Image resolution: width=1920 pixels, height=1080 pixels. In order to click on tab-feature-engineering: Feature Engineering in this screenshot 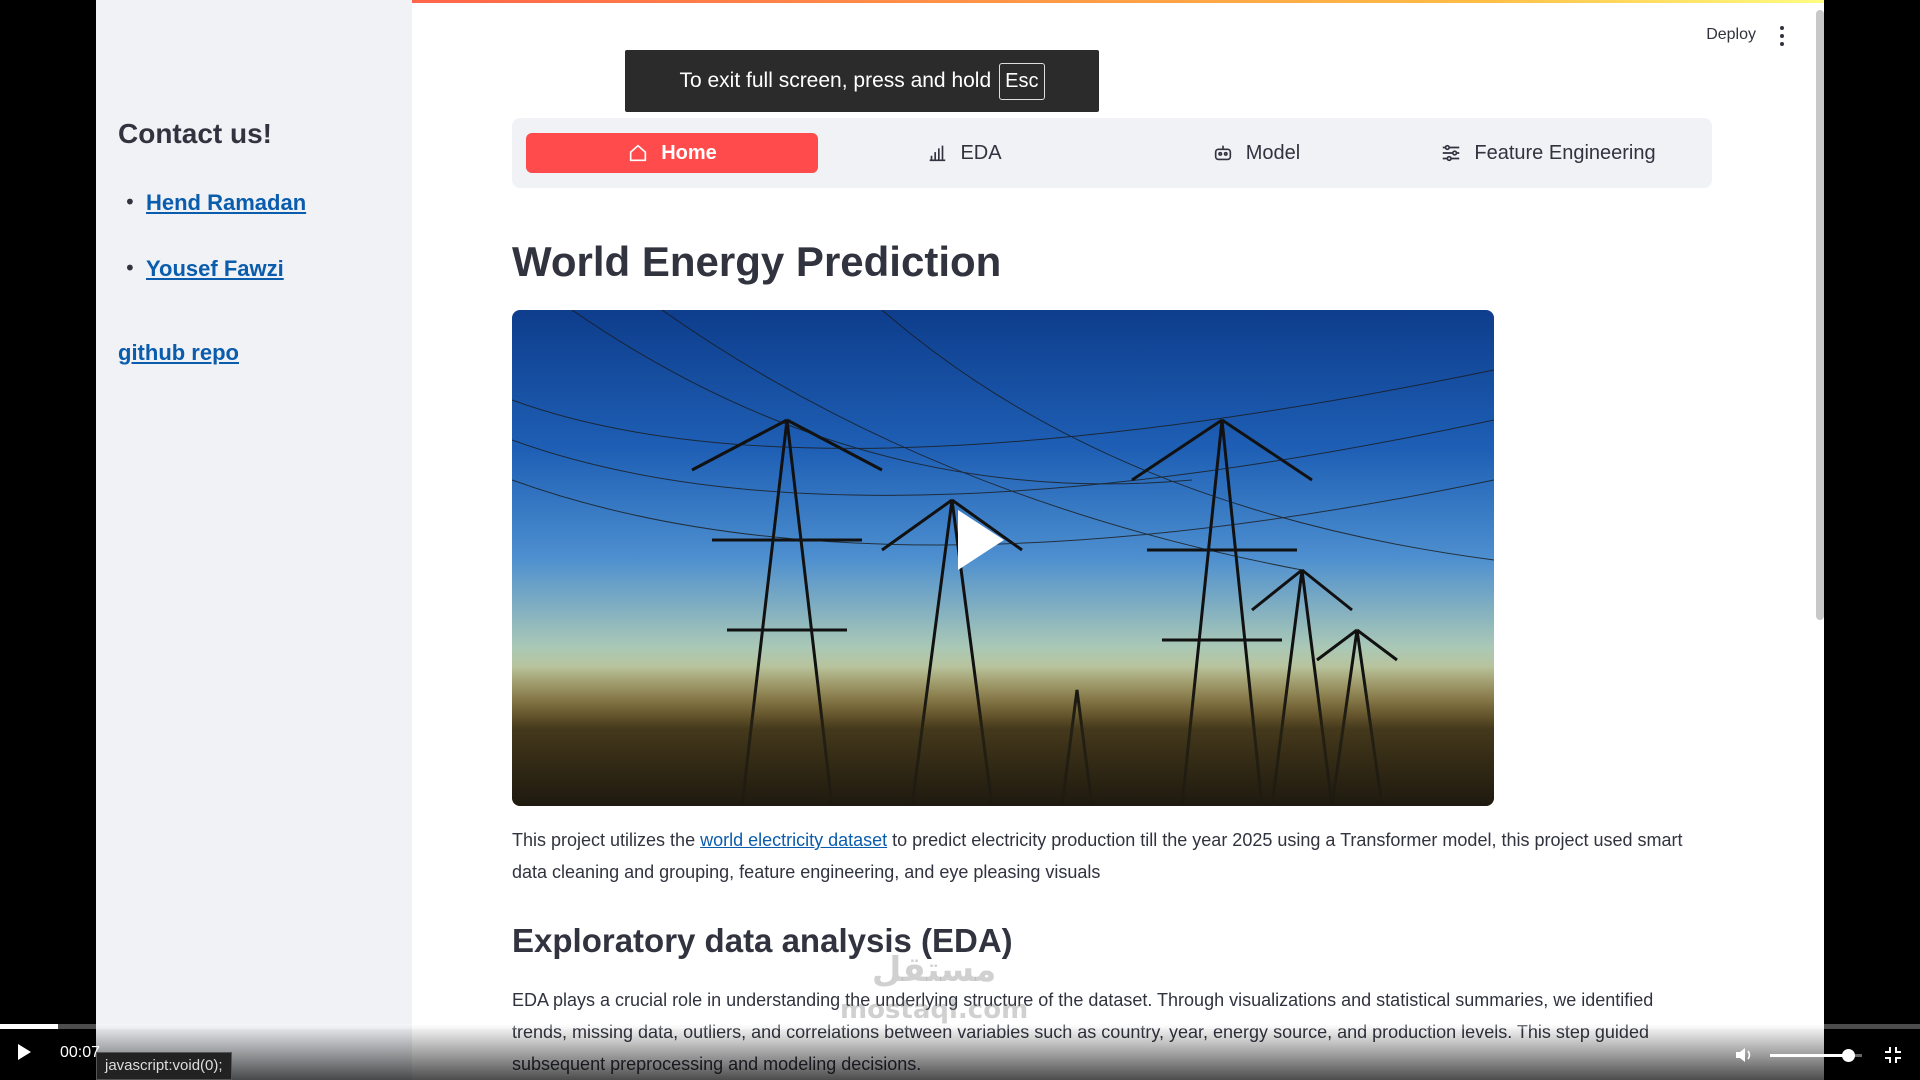, I will do `click(1548, 153)`.